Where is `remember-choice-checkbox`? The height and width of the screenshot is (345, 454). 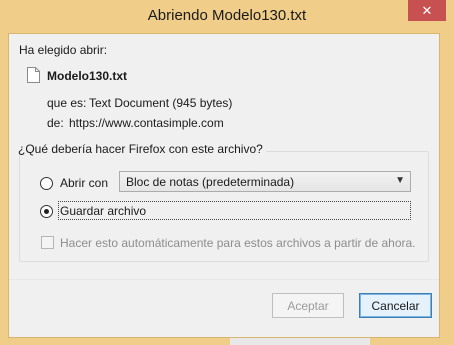 remember-choice-checkbox is located at coordinates (47, 242).